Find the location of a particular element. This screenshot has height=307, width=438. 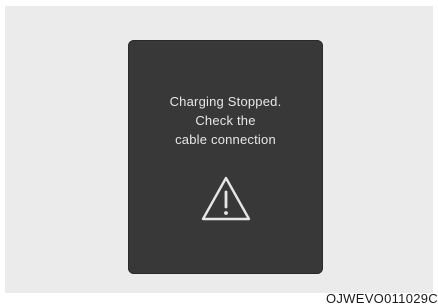

figure-code: OJWEVO011029C is located at coordinates (381, 298).